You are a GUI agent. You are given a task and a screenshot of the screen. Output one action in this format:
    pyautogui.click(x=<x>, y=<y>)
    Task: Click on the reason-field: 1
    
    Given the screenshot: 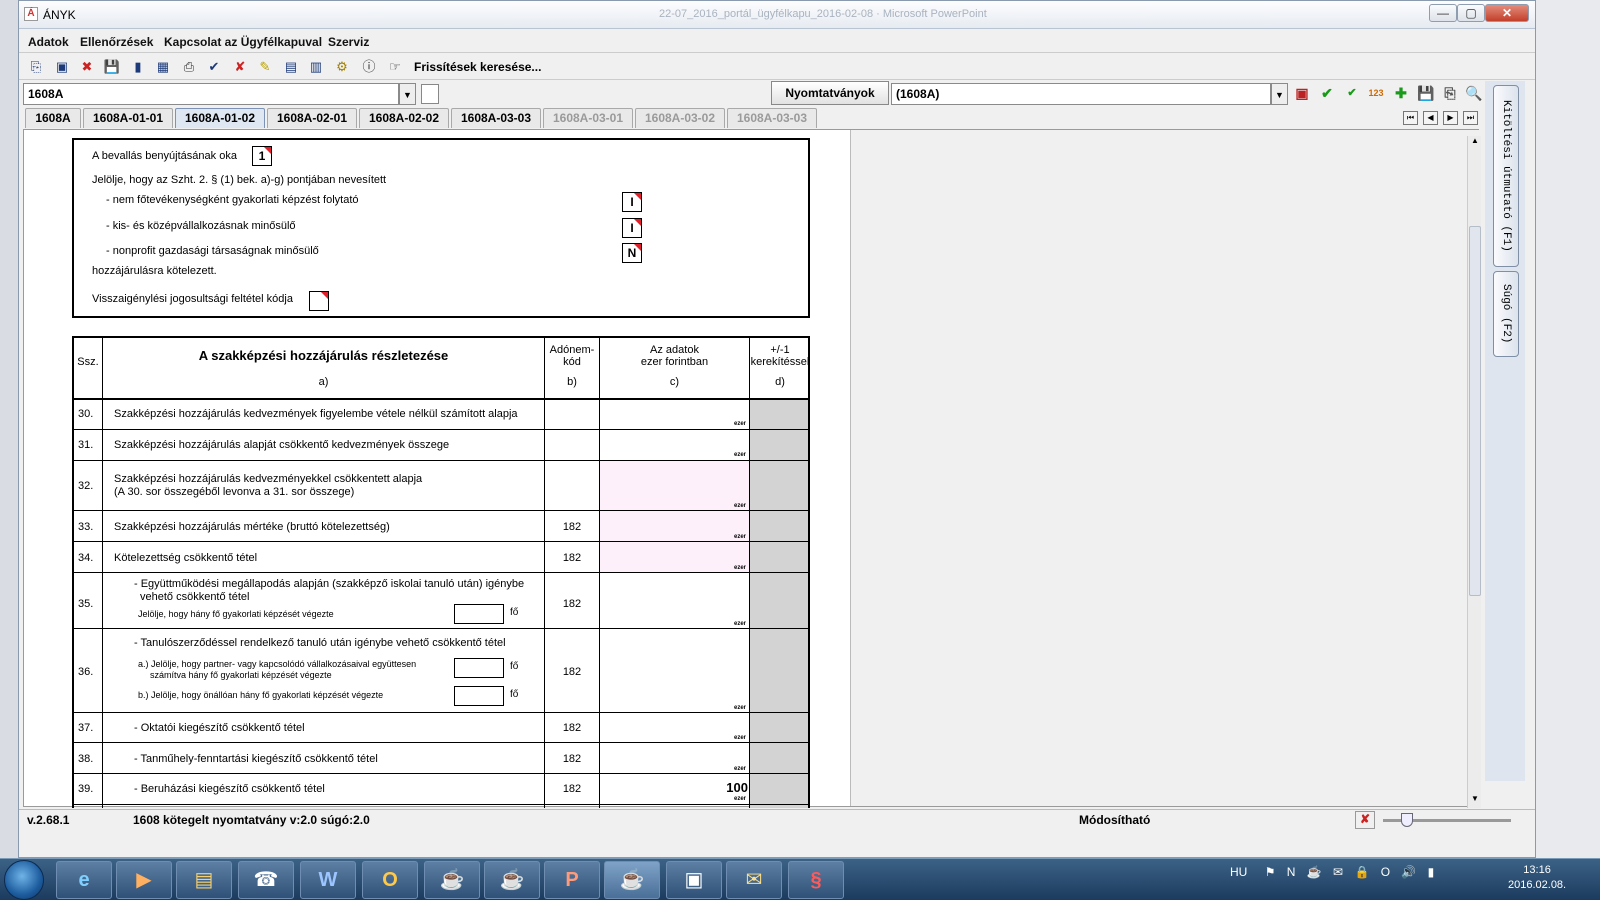 What is the action you would take?
    pyautogui.click(x=262, y=156)
    